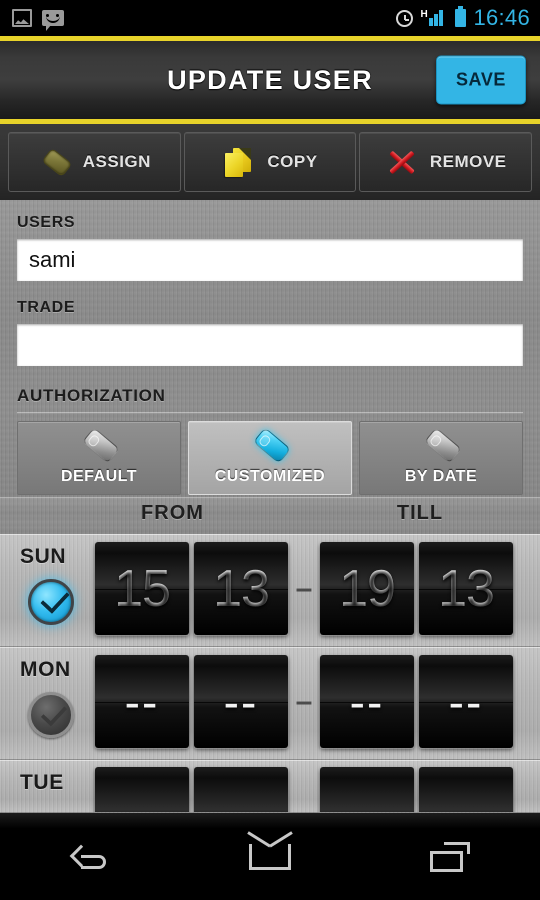 Image resolution: width=540 pixels, height=900 pixels. Describe the element at coordinates (91, 395) in the screenshot. I see `authorization-label: AUTHORIZATION` at that location.